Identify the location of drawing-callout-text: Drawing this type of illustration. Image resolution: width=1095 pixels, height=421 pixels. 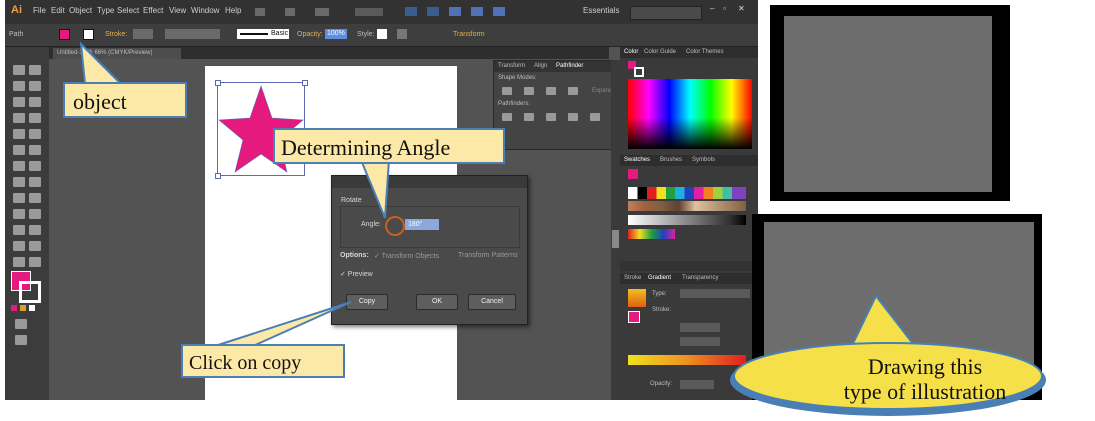
(925, 379).